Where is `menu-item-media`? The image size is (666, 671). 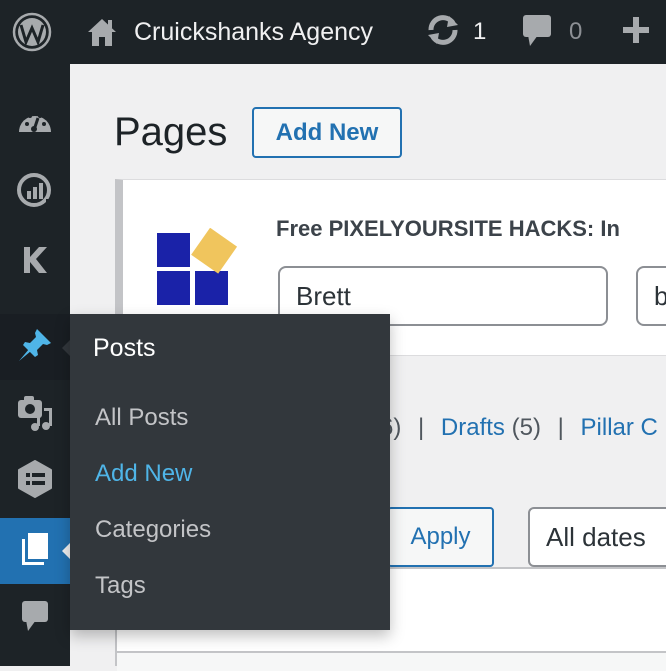
menu-item-media is located at coordinates (35, 415).